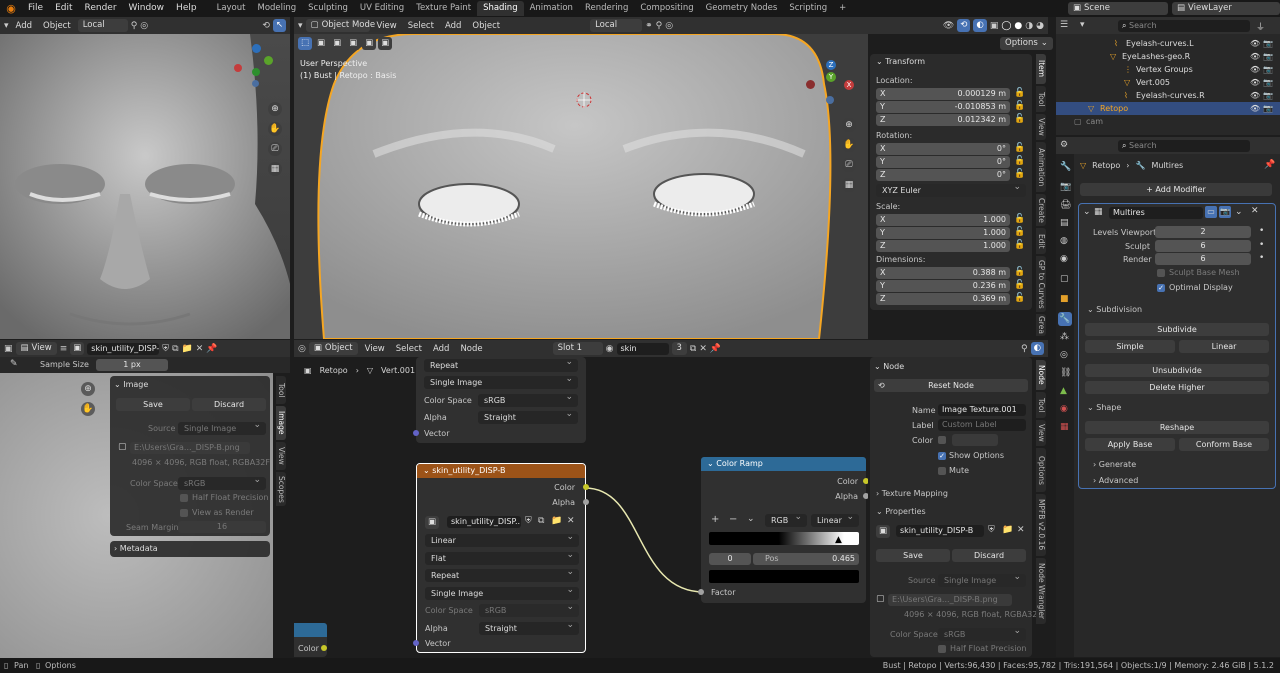 This screenshot has height=673, width=1280. I want to click on snap-icon: ⚲, so click(659, 26).